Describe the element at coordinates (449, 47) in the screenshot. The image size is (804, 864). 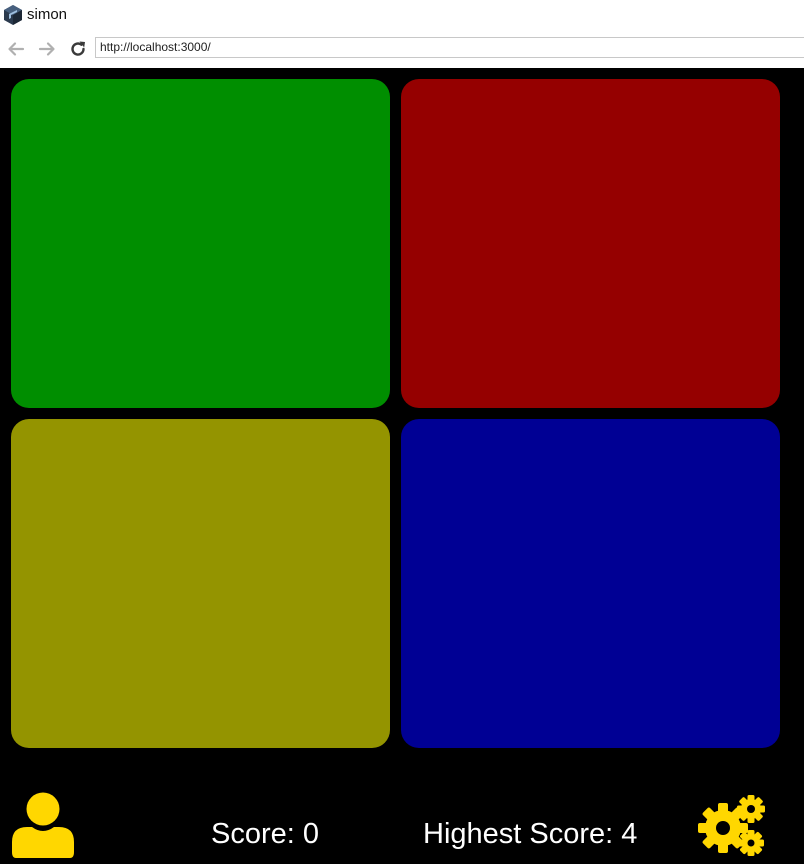
I see `address-bar: http://localhost:3000/` at that location.